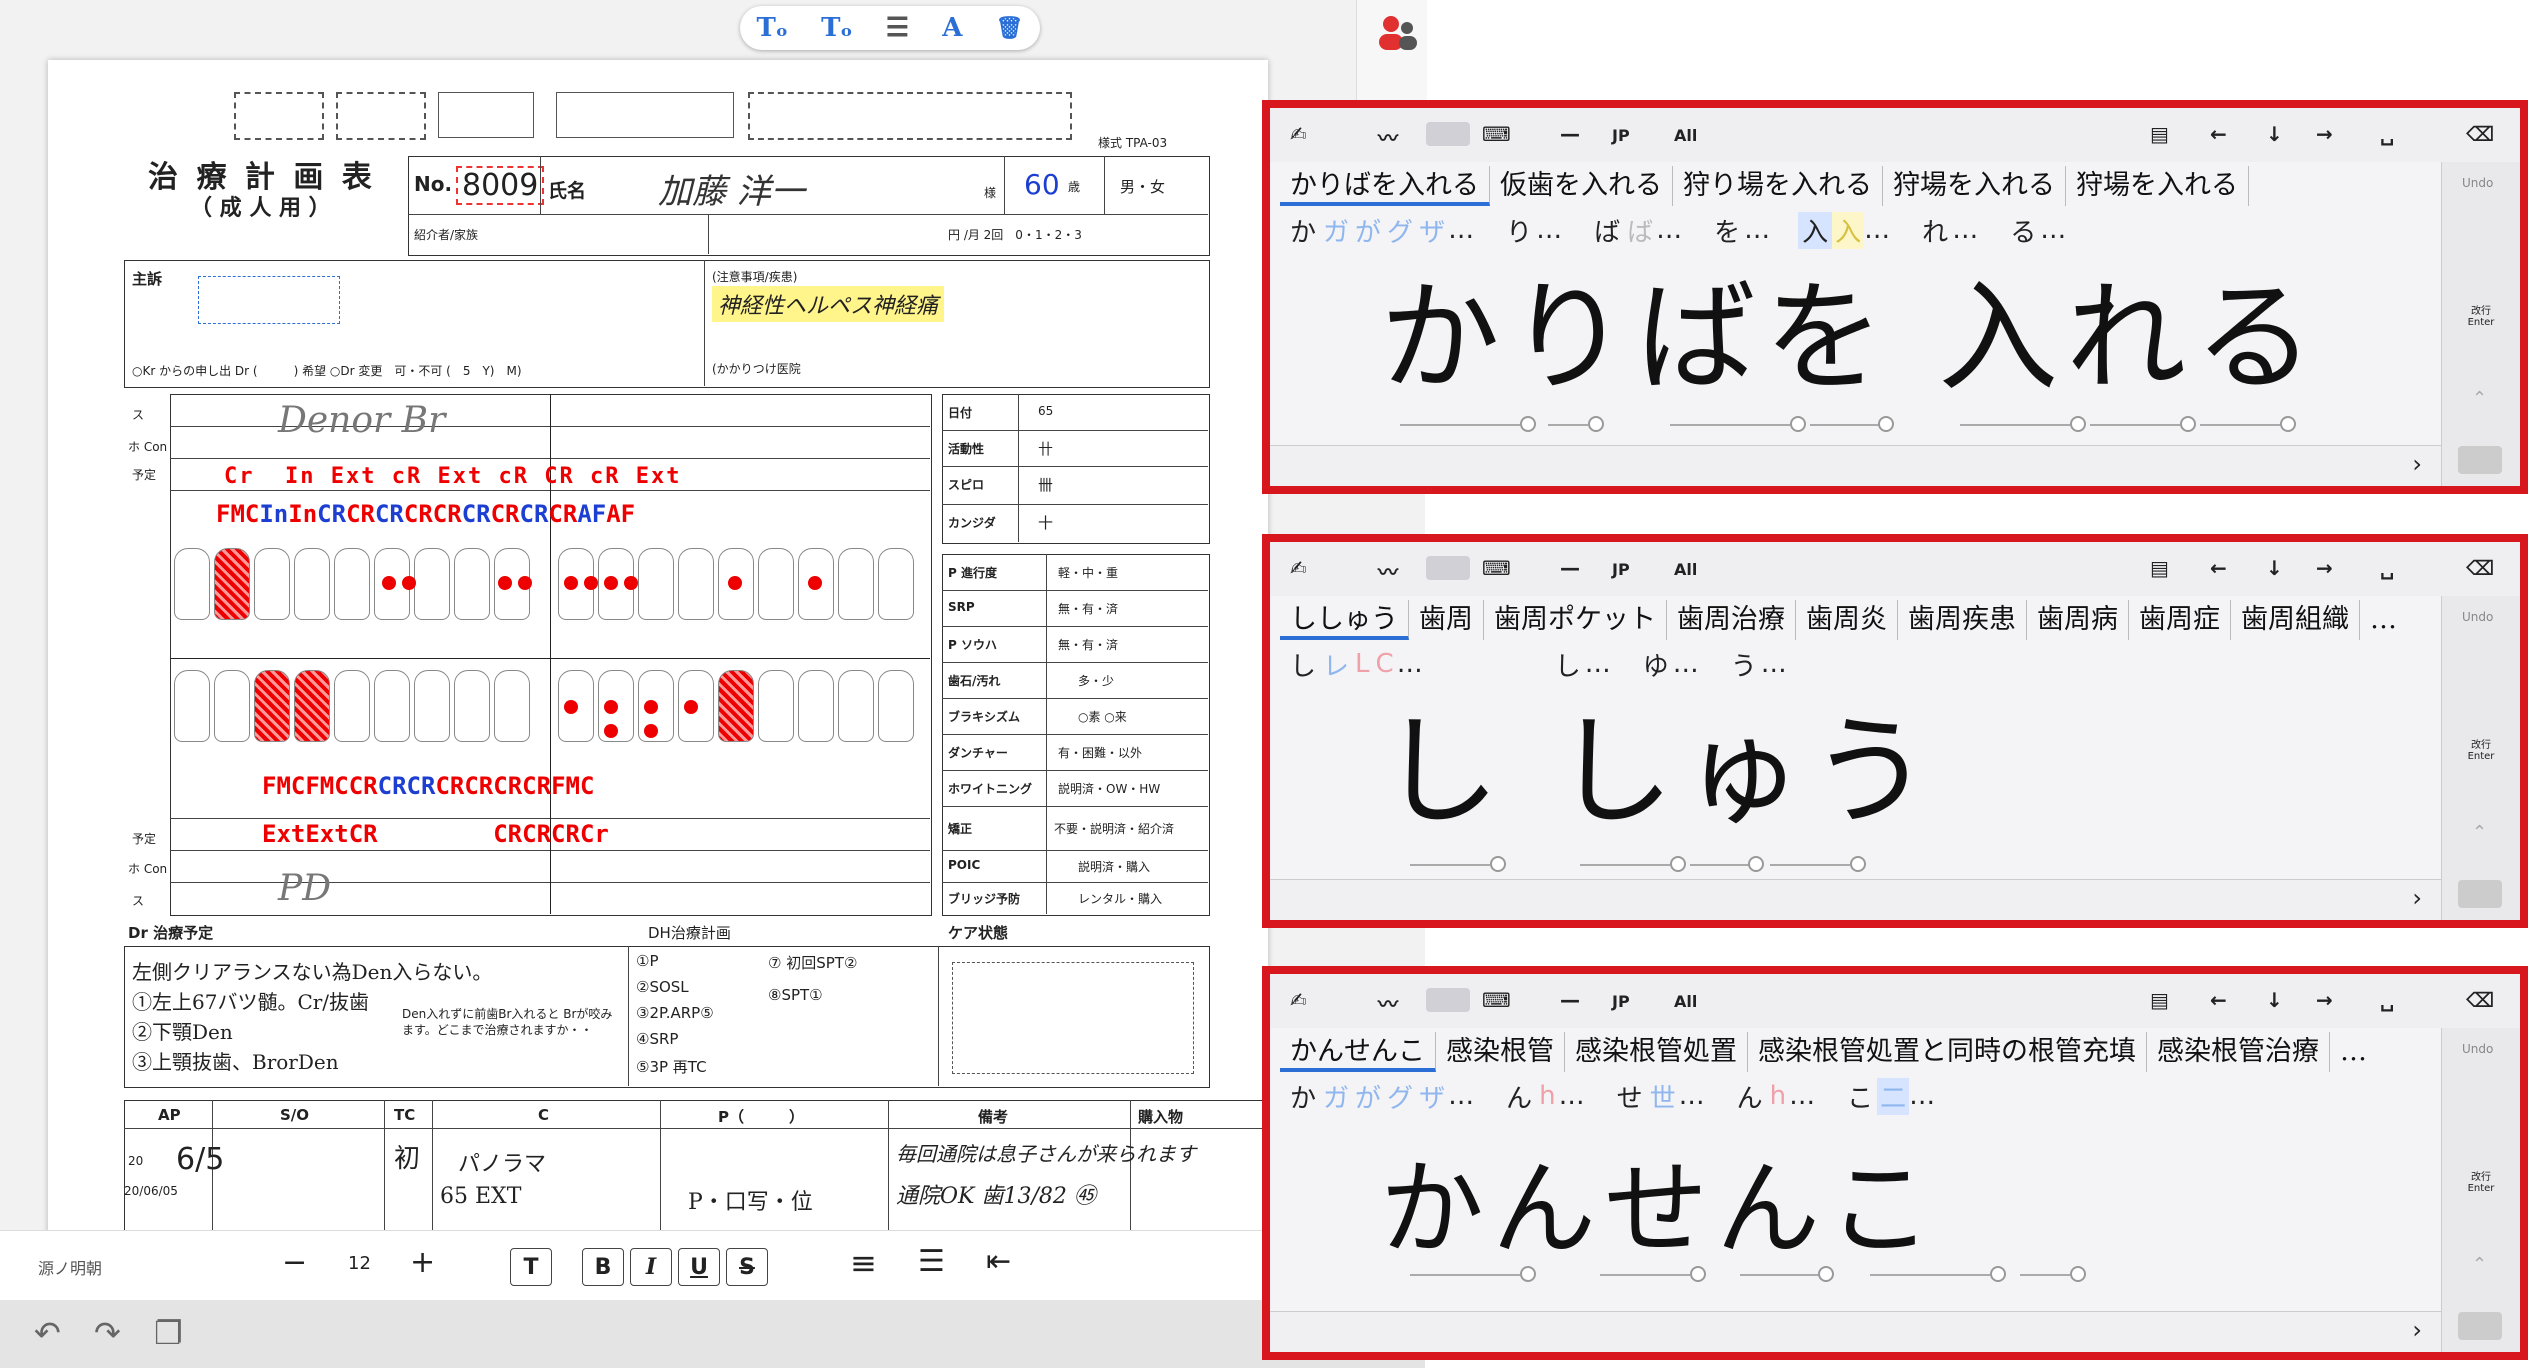 Image resolution: width=2538 pixels, height=1368 pixels. What do you see at coordinates (662, 987) in the screenshot?
I see `dh-item: ②SOSL` at bounding box center [662, 987].